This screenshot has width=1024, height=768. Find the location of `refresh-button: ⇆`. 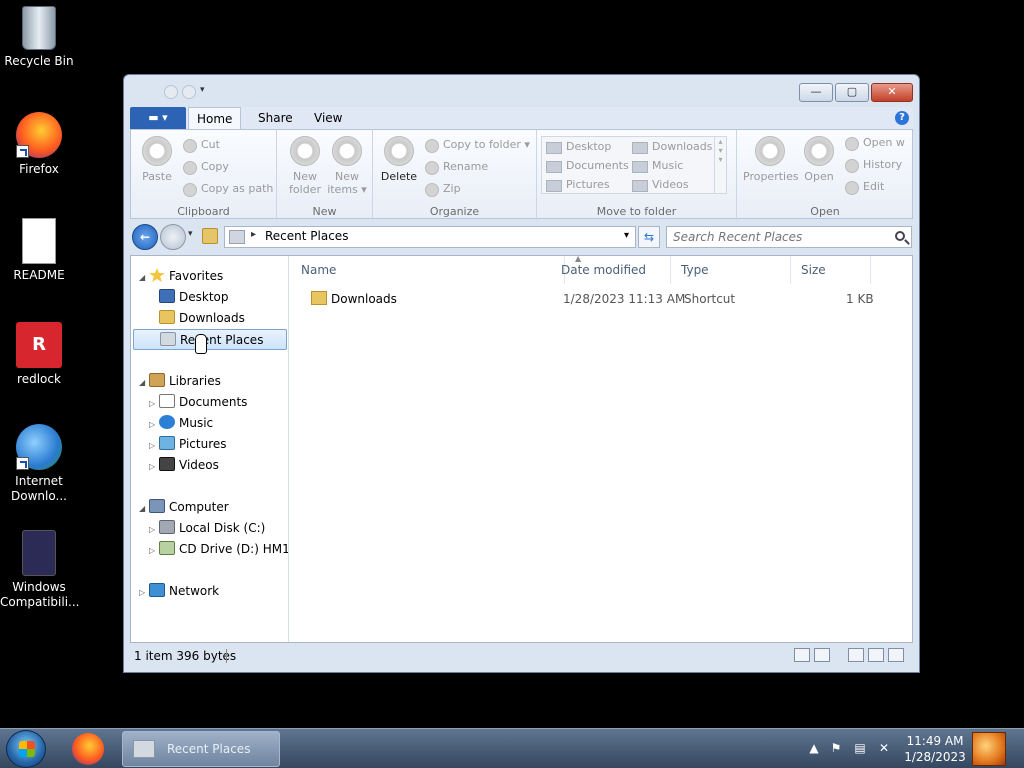

refresh-button: ⇆ is located at coordinates (649, 237).